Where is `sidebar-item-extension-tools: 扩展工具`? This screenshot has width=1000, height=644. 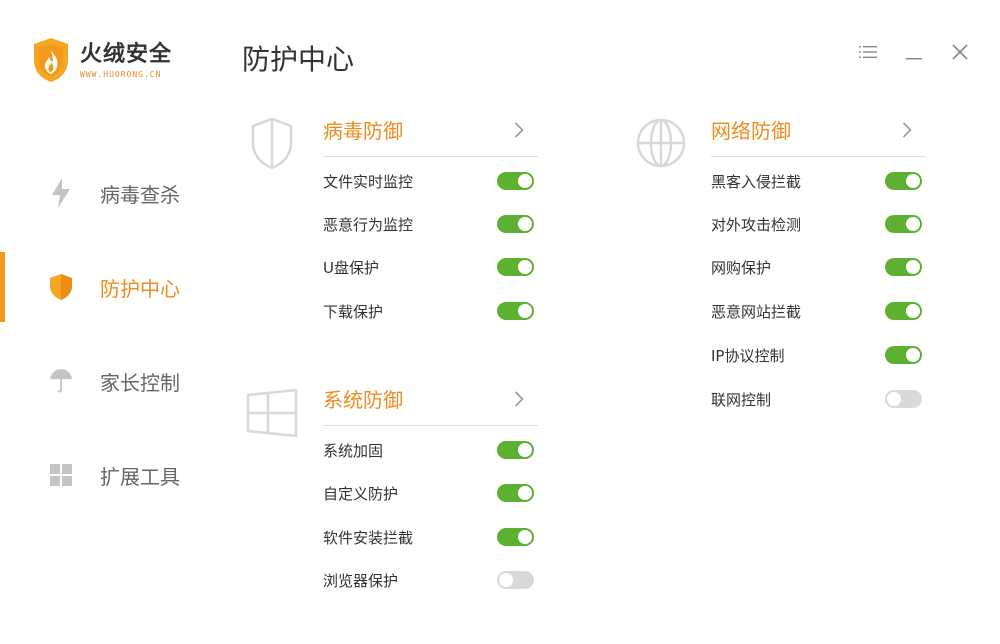
sidebar-item-extension-tools: 扩展工具 is located at coordinates (110, 475).